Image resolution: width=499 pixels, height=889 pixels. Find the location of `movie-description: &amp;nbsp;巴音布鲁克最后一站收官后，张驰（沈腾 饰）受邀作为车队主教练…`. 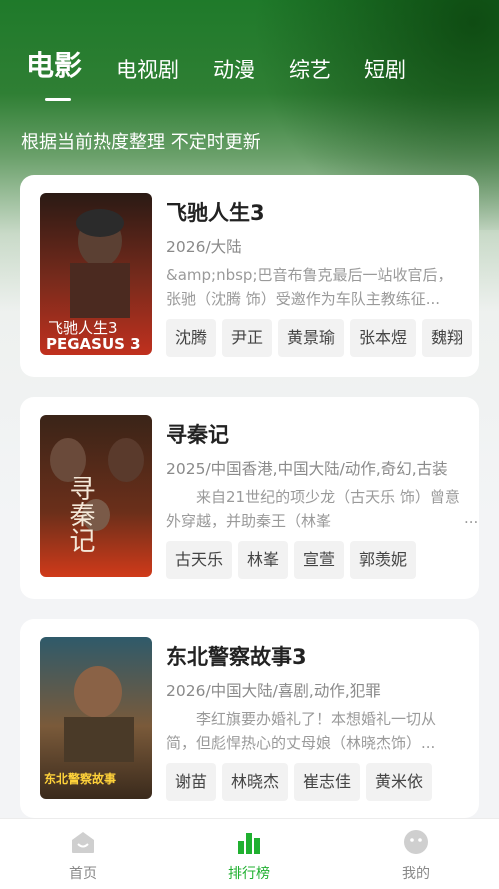

movie-description: &amp;nbsp;巴音布鲁克最后一站收官后，张驰（沈腾 饰）受邀作为车队主教练… is located at coordinates (309, 287).